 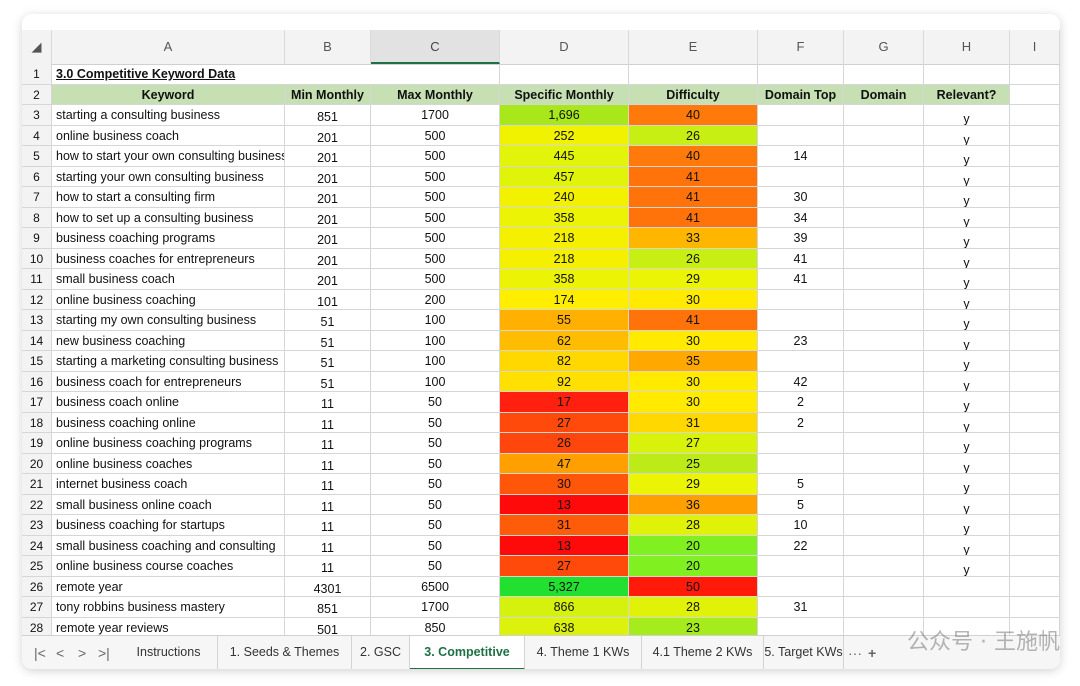 What do you see at coordinates (564, 197) in the screenshot?
I see `specific-monthly-cell: 240` at bounding box center [564, 197].